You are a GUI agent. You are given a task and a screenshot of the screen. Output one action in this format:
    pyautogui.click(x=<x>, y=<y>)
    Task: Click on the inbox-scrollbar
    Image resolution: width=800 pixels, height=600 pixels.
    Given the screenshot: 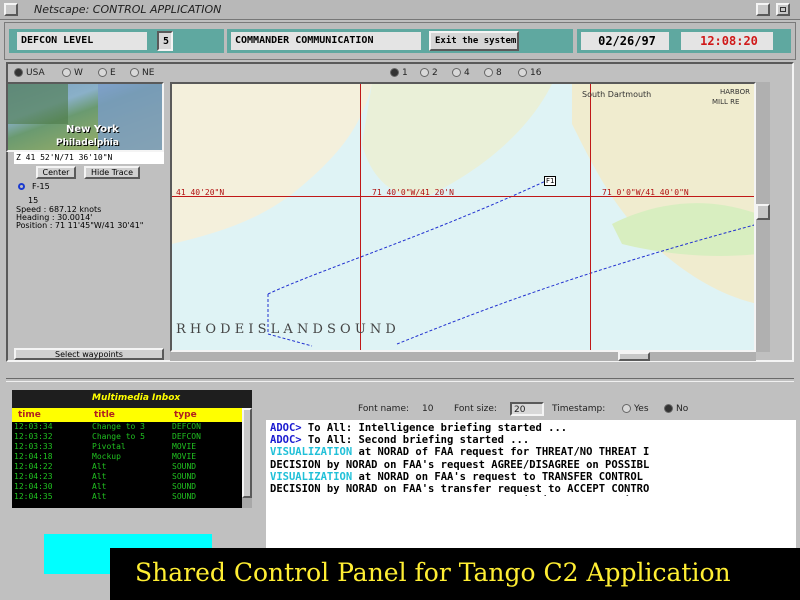 What is the action you would take?
    pyautogui.click(x=247, y=458)
    